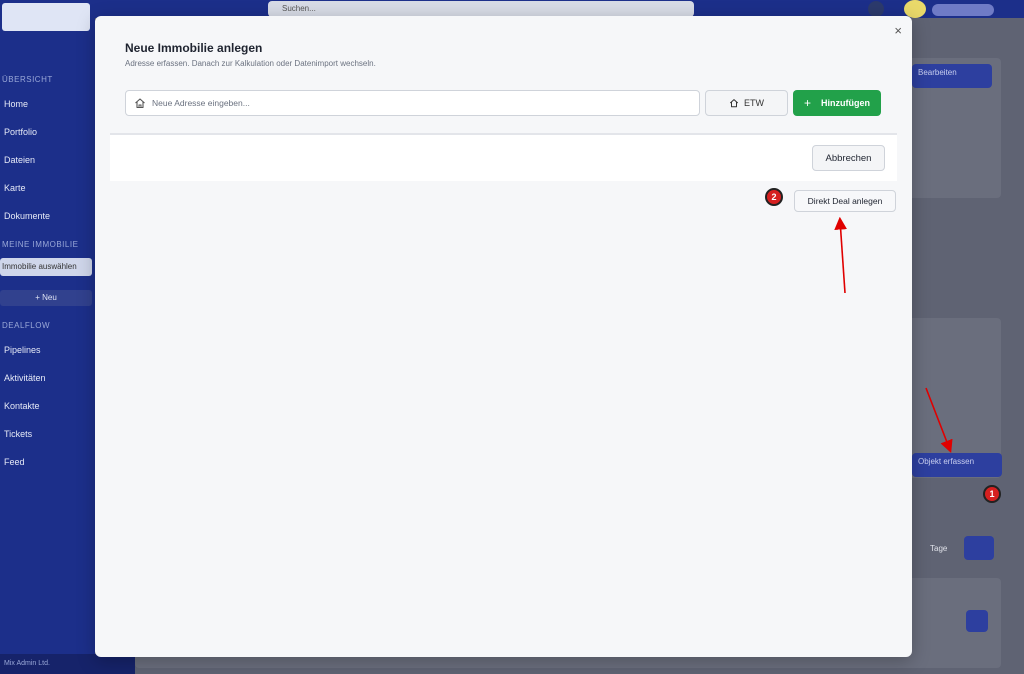 The width and height of the screenshot is (1024, 674). I want to click on dialog-footer, so click(503, 158).